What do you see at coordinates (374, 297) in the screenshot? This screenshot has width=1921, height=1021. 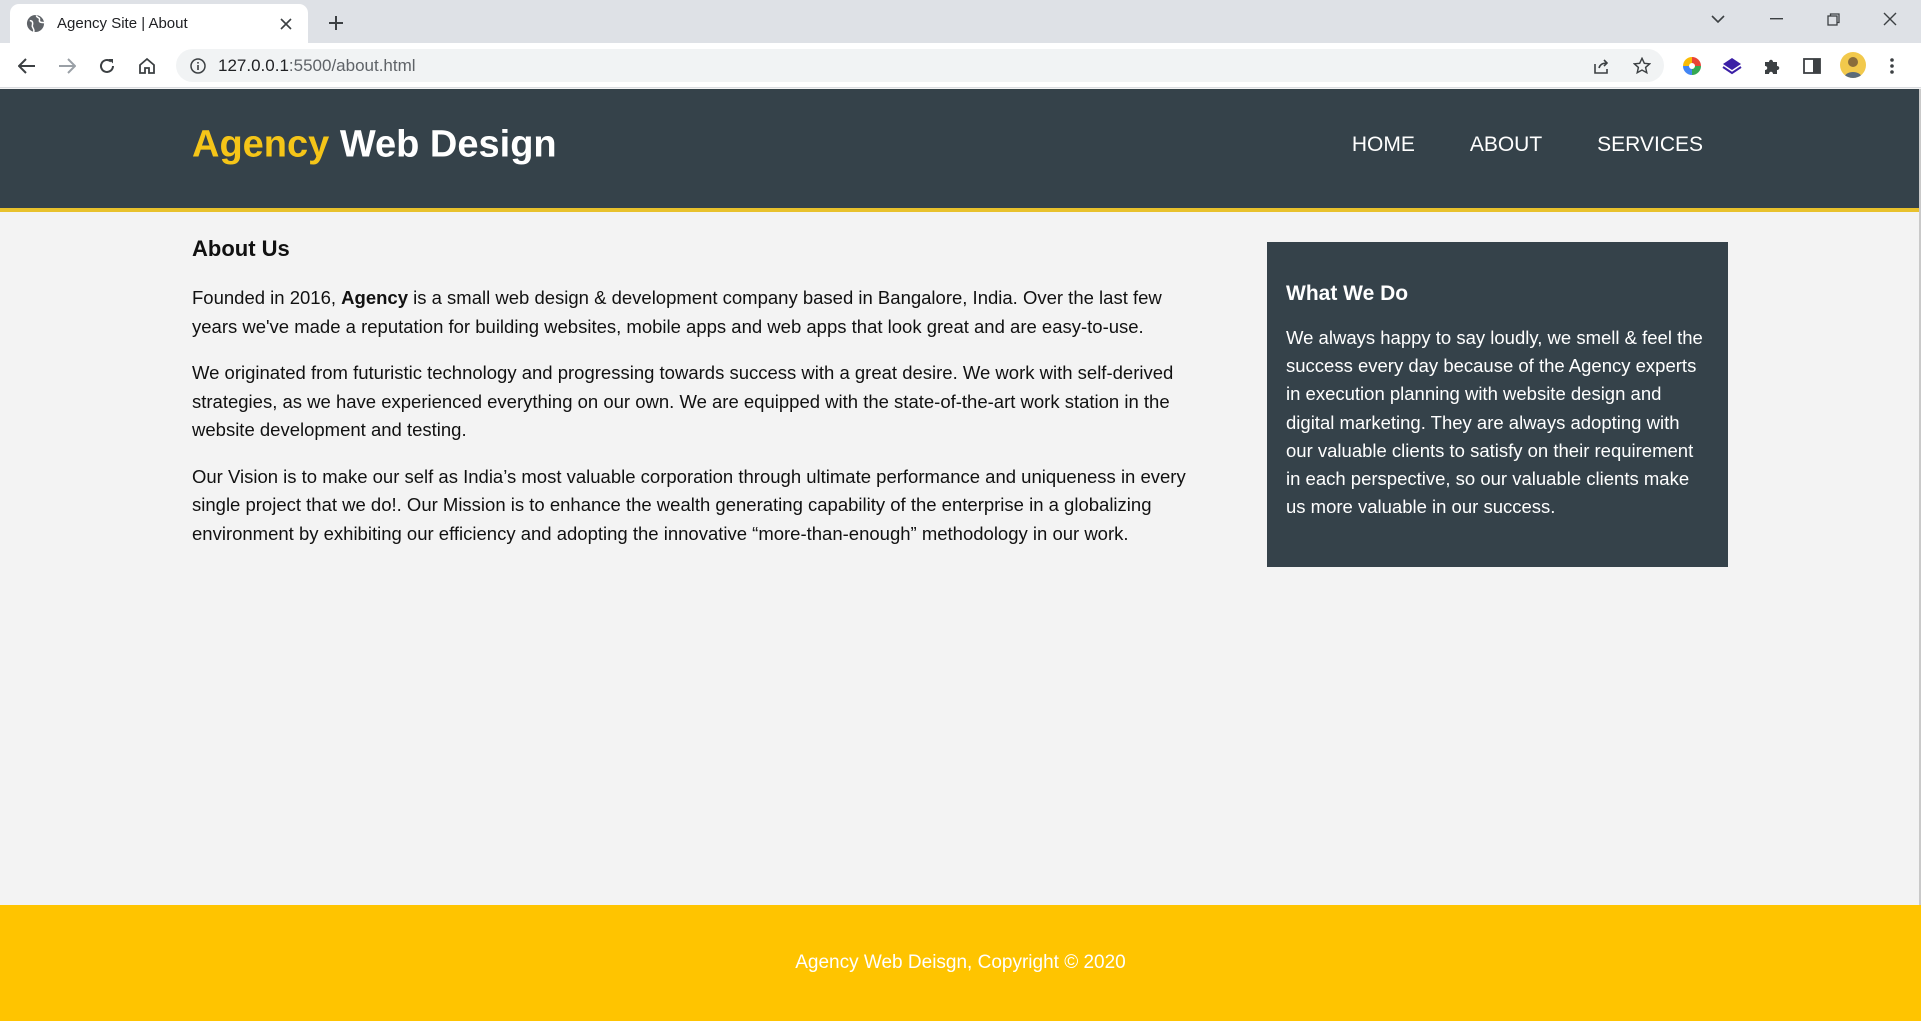 I see `about-p1-bold: Agency` at bounding box center [374, 297].